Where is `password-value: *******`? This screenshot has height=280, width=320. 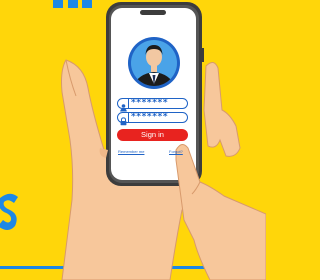
password-value: ******* is located at coordinates (150, 117).